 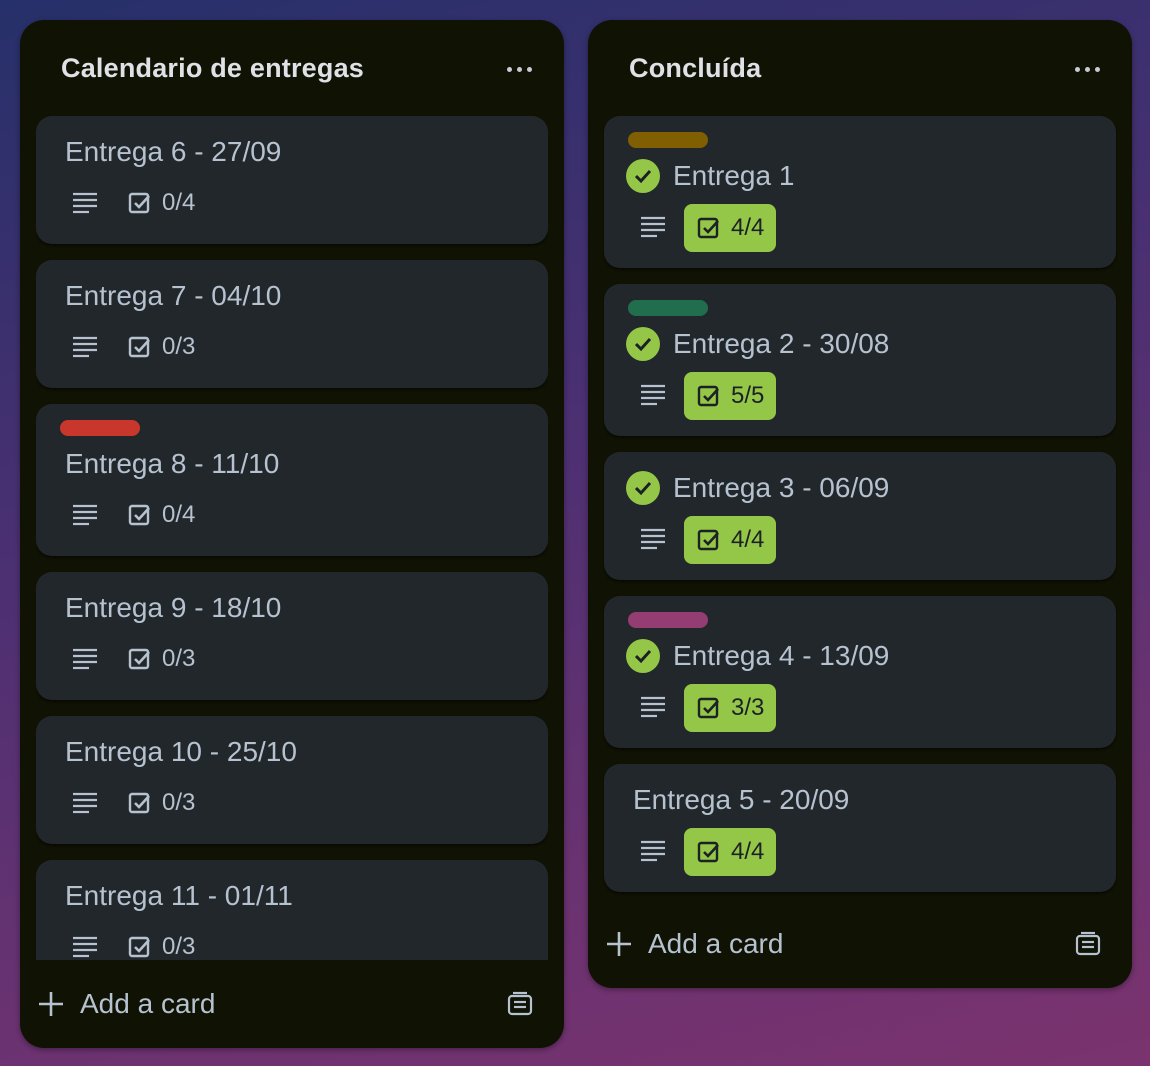 What do you see at coordinates (292, 480) in the screenshot?
I see `card: Entrega 8 - 11/10 0/4` at bounding box center [292, 480].